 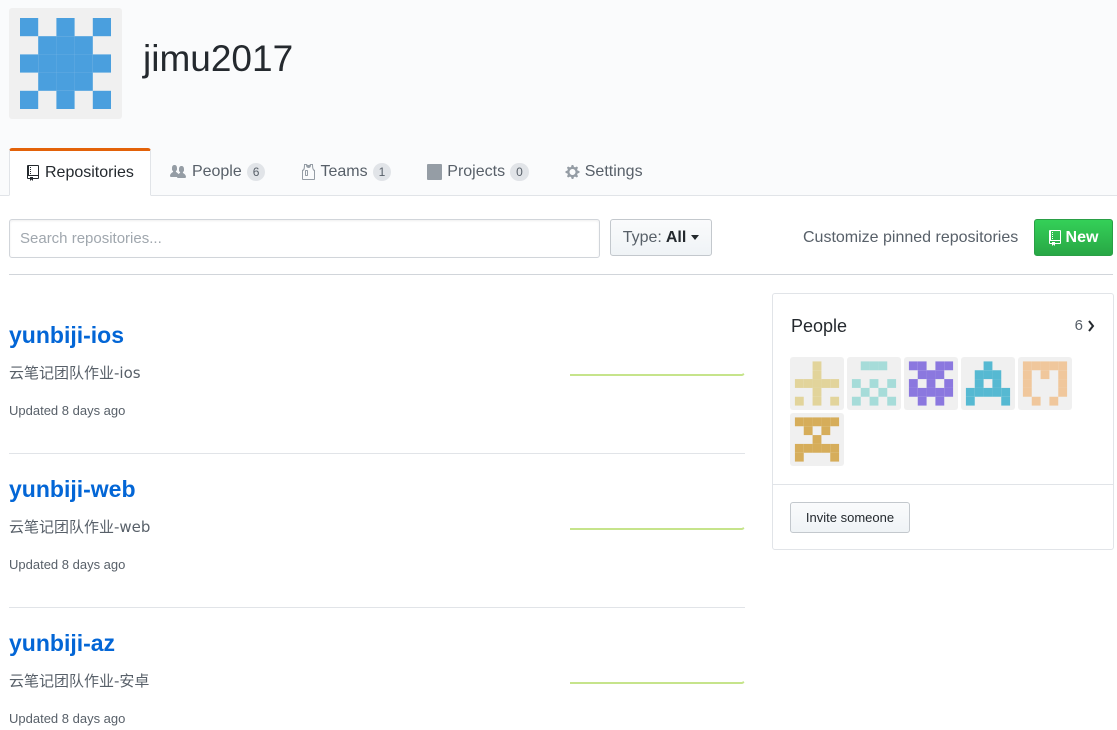 I want to click on tab-teams-label: Teams, so click(x=344, y=171).